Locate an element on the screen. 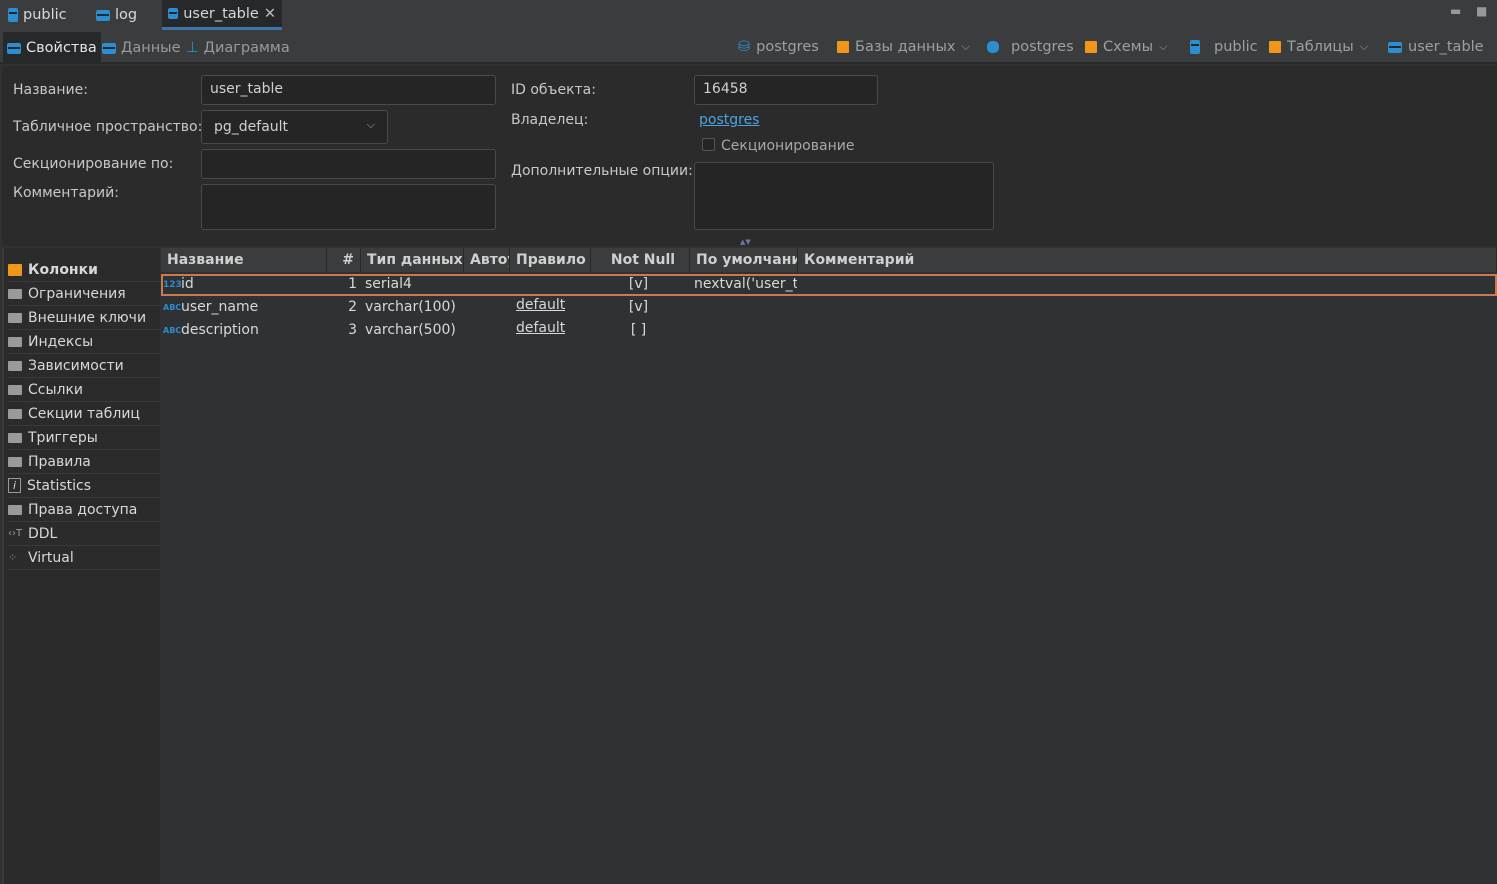 This screenshot has width=1497, height=884. constraints-icon is located at coordinates (15, 293).